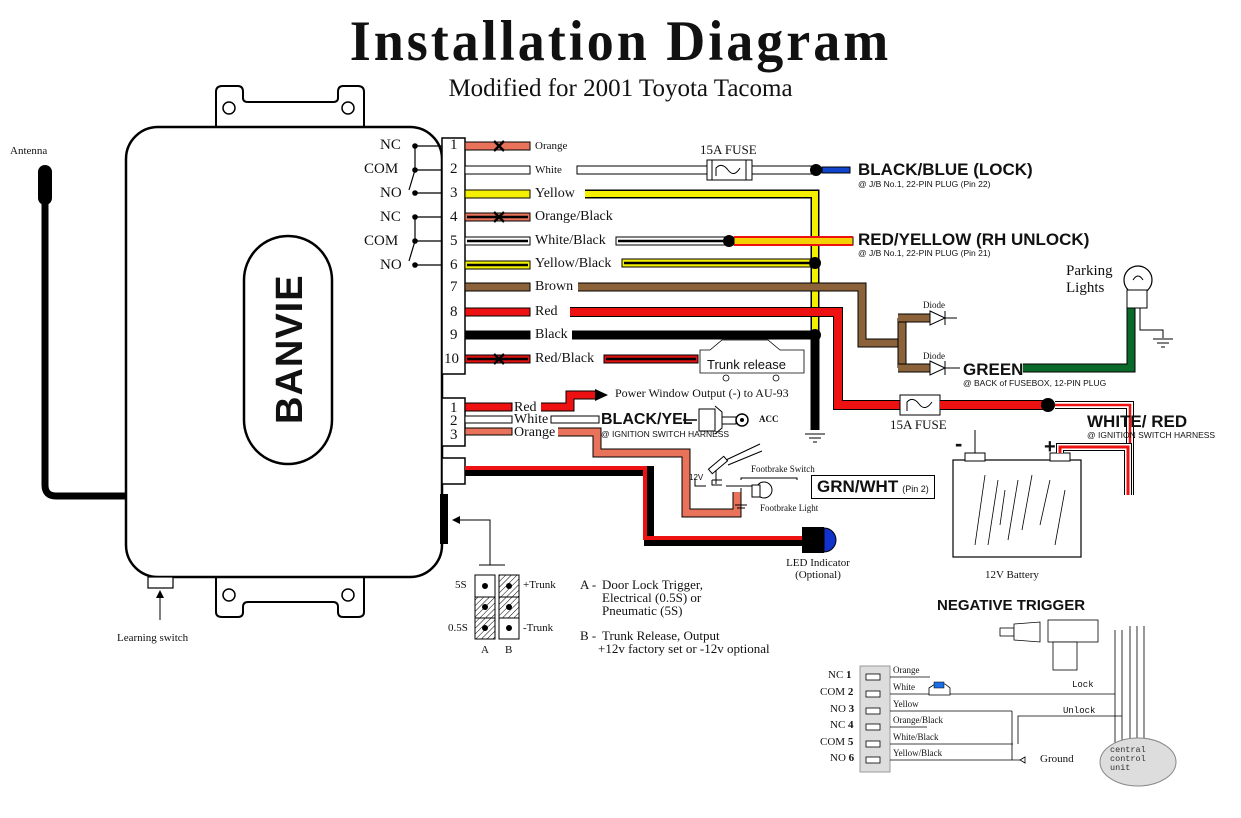  Describe the element at coordinates (458, 628) in the screenshot. I see `jumper-row-label: 0.5S` at that location.